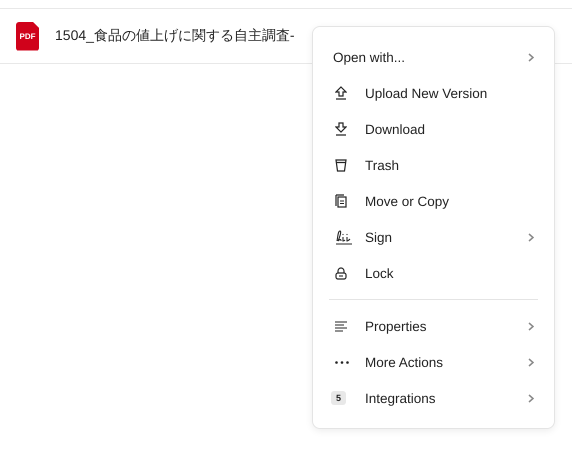 The width and height of the screenshot is (572, 475). What do you see at coordinates (341, 165) in the screenshot?
I see `trash-icon` at bounding box center [341, 165].